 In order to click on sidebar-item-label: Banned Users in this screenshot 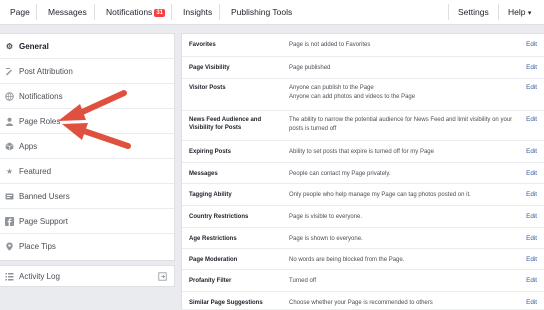, I will do `click(44, 196)`.